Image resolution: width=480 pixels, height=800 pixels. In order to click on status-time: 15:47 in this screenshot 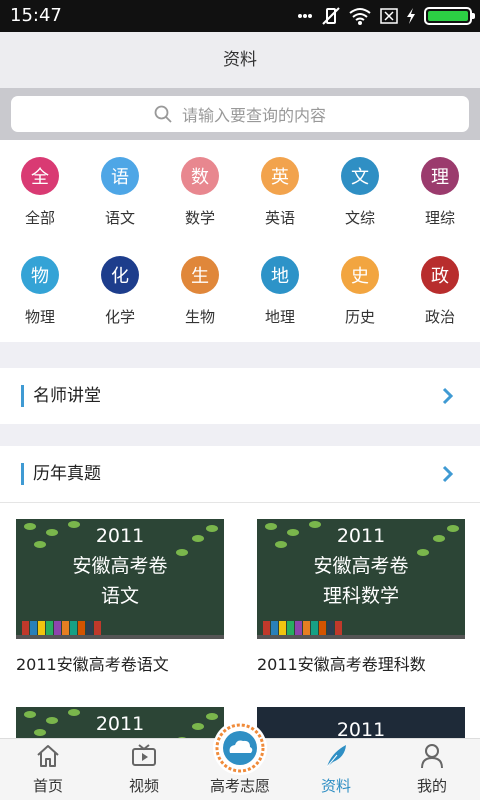, I will do `click(36, 15)`.